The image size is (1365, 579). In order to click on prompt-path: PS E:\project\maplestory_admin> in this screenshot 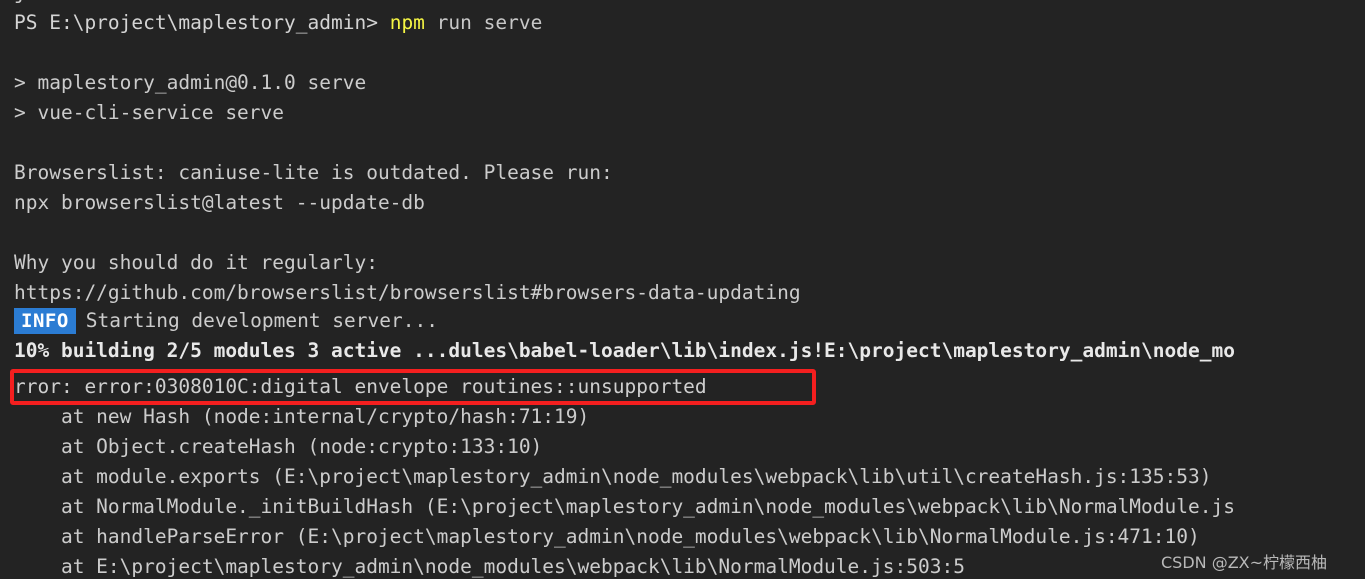, I will do `click(196, 22)`.